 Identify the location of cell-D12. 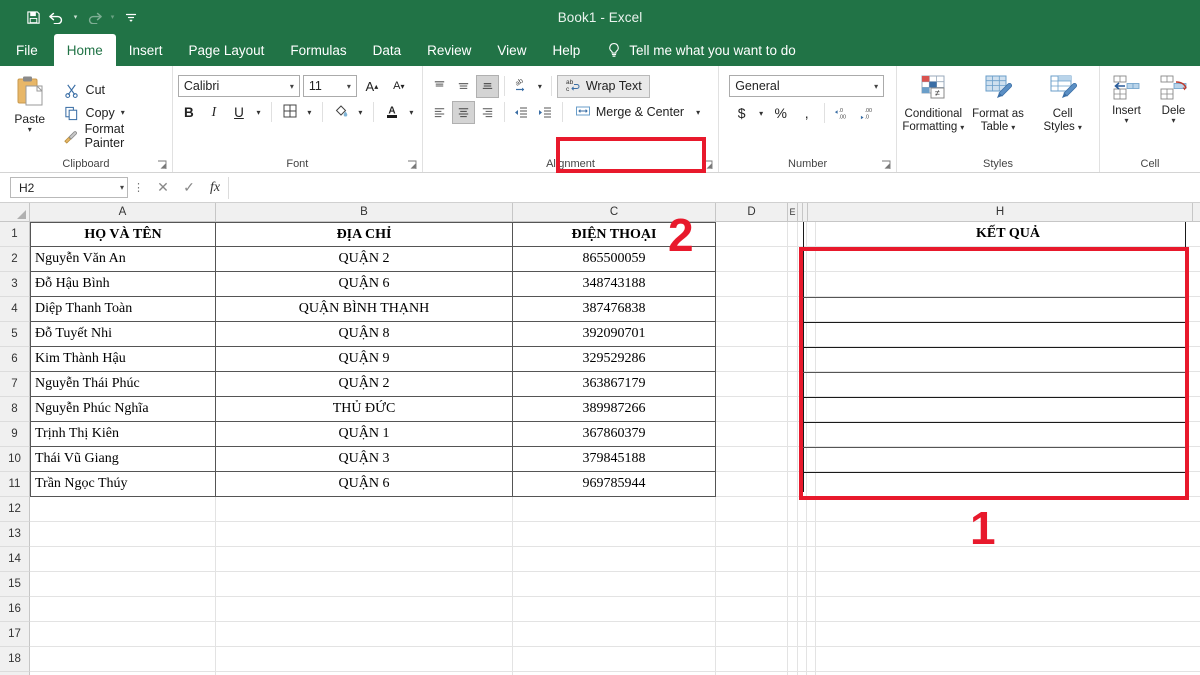
(752, 509).